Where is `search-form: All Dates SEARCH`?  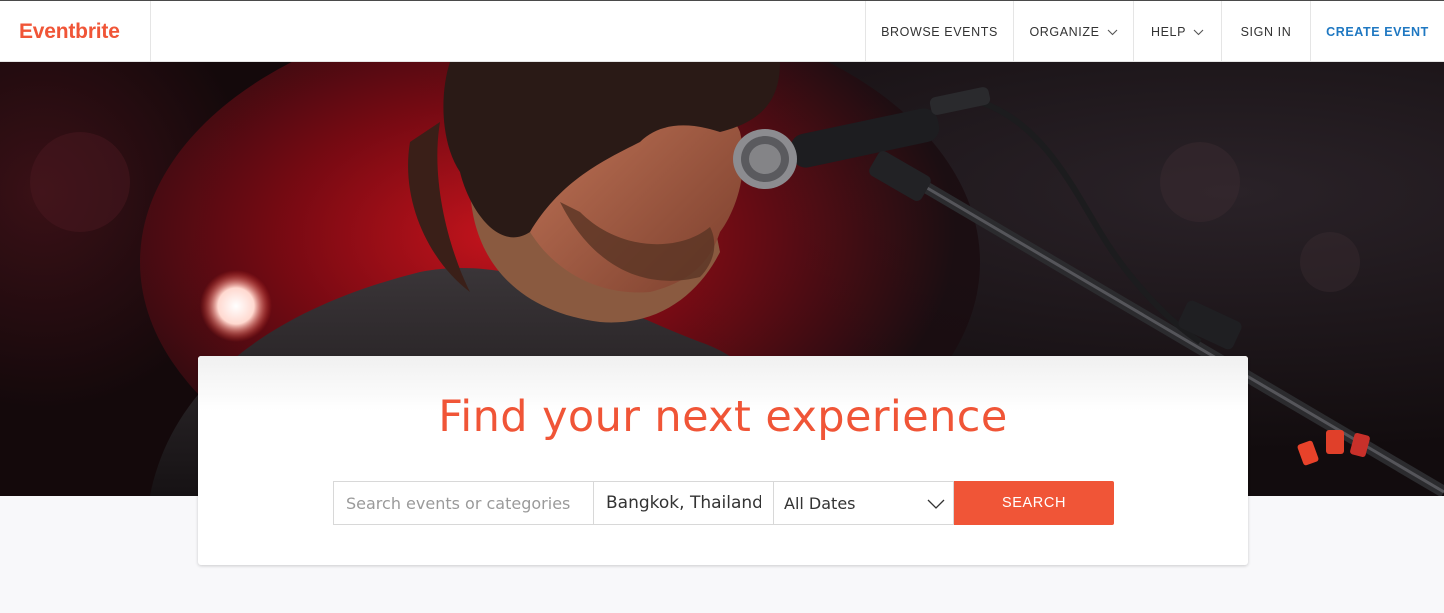 search-form: All Dates SEARCH is located at coordinates (723, 503).